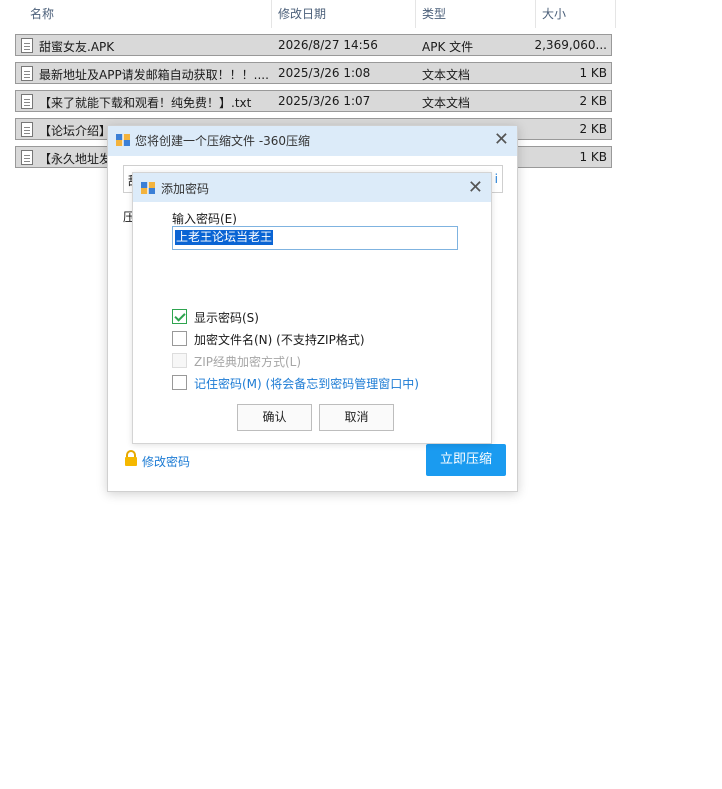  What do you see at coordinates (356, 417) in the screenshot?
I see `cancel-button: 取消` at bounding box center [356, 417].